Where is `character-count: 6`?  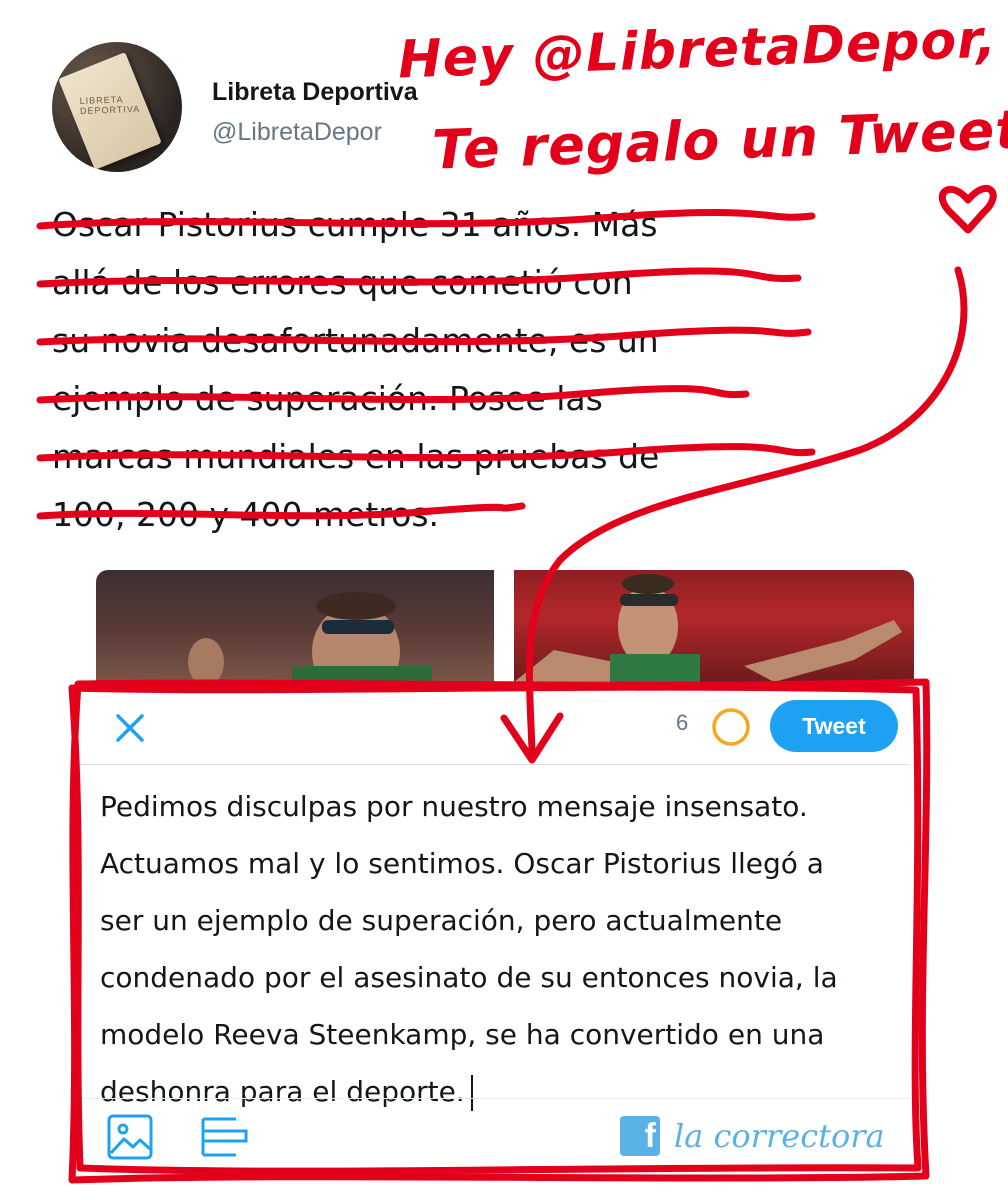 character-count: 6 is located at coordinates (682, 722).